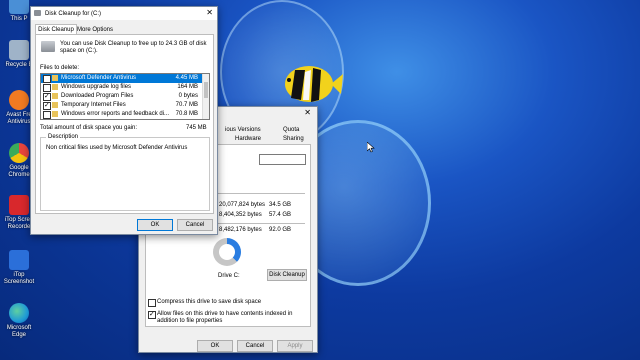 This screenshot has width=640, height=360. I want to click on file-size: 70.8 MB, so click(186, 114).